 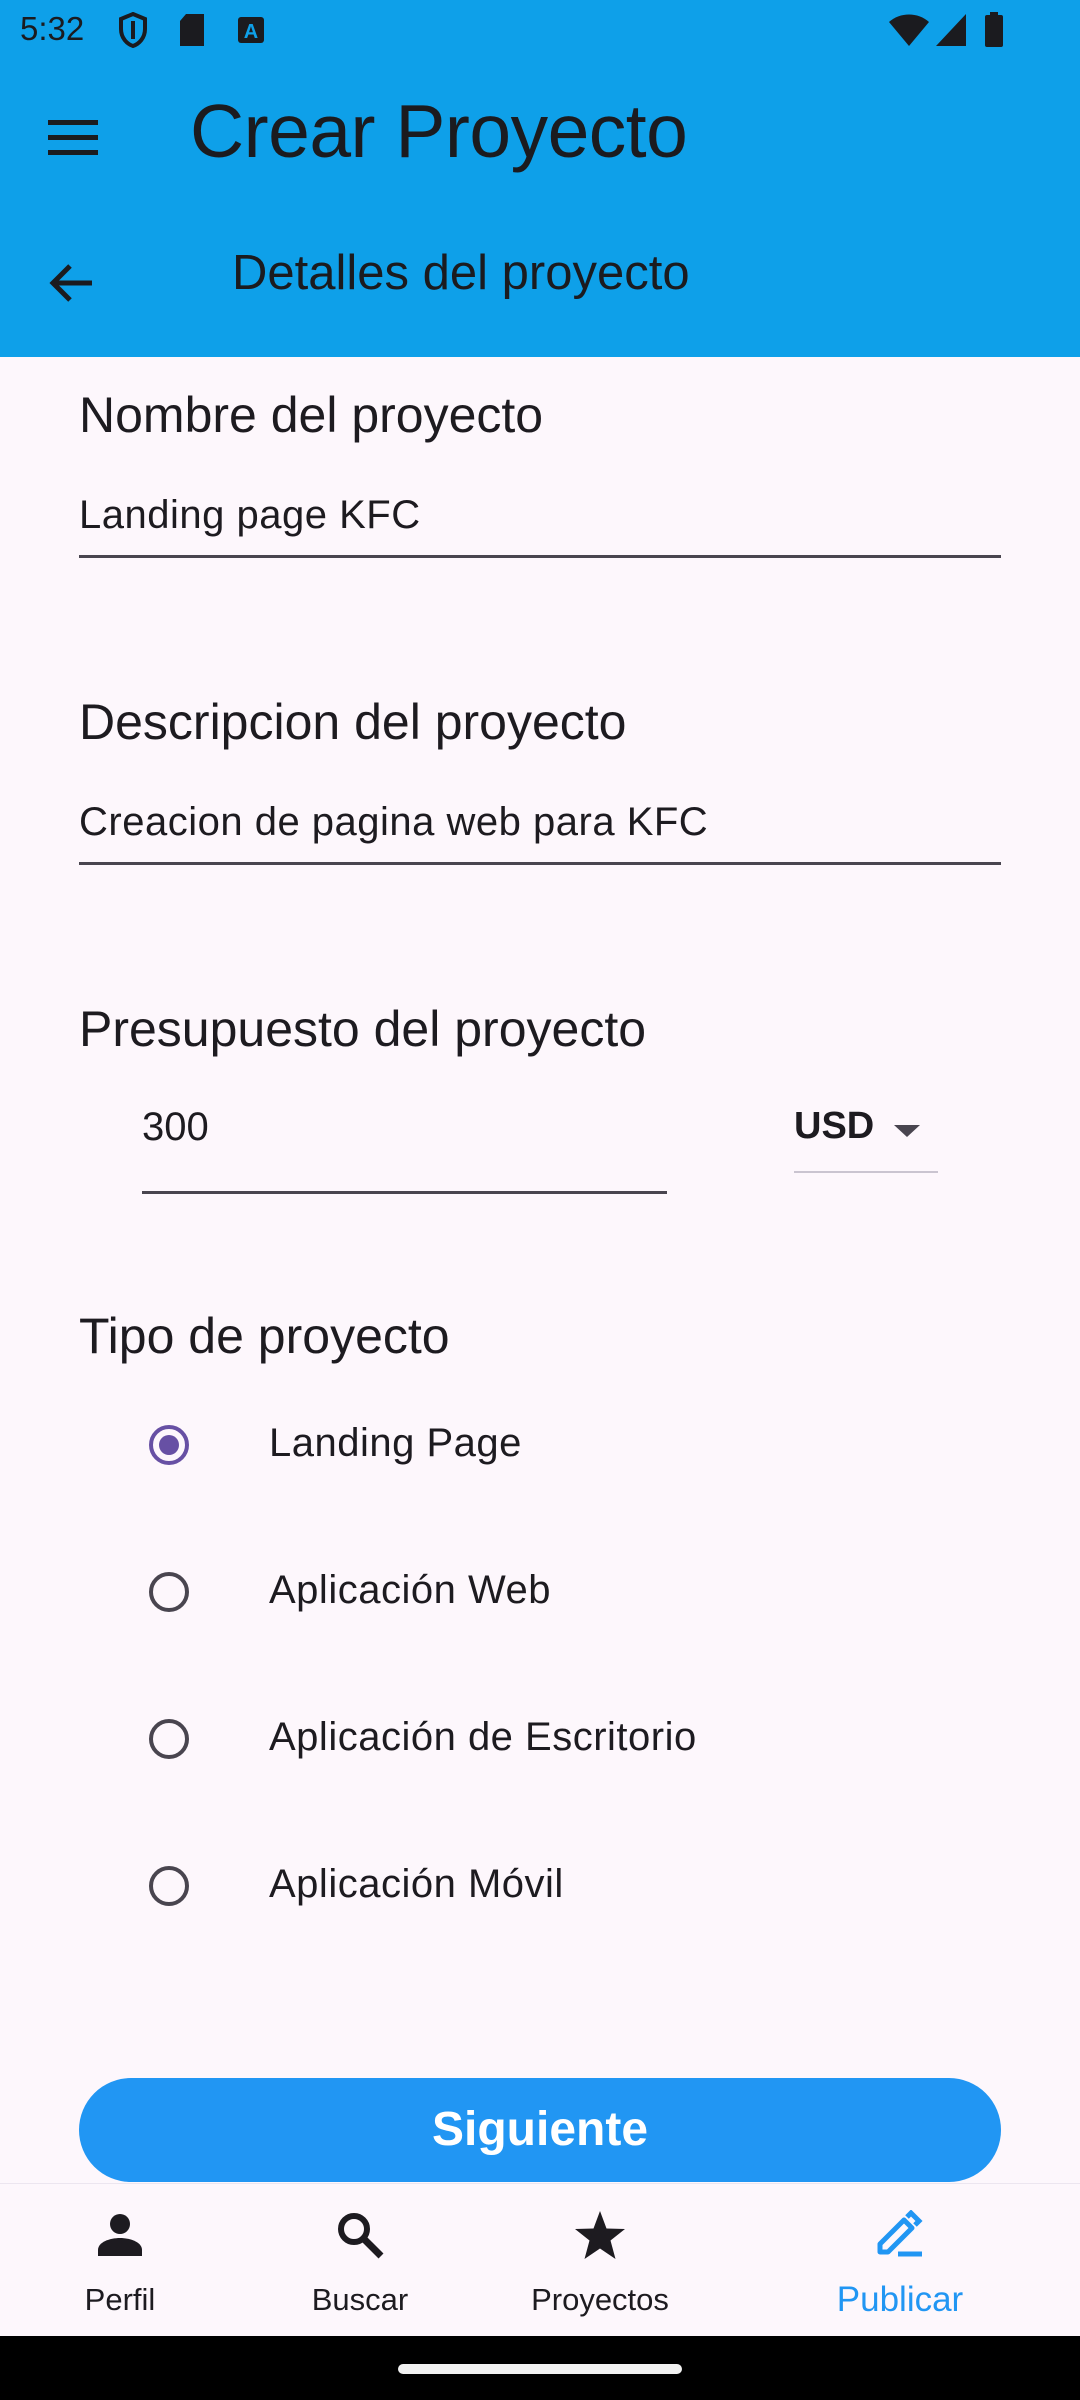 What do you see at coordinates (909, 30) in the screenshot?
I see `wifi-icon` at bounding box center [909, 30].